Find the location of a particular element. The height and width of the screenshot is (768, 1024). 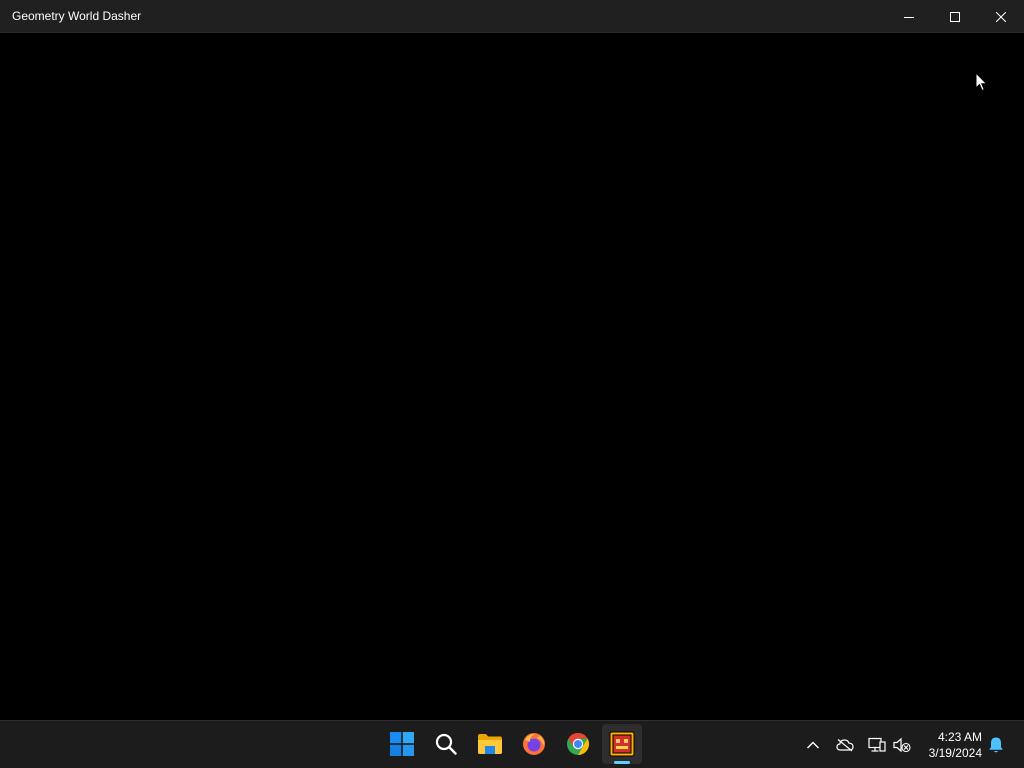

firefox-icon is located at coordinates (534, 744).